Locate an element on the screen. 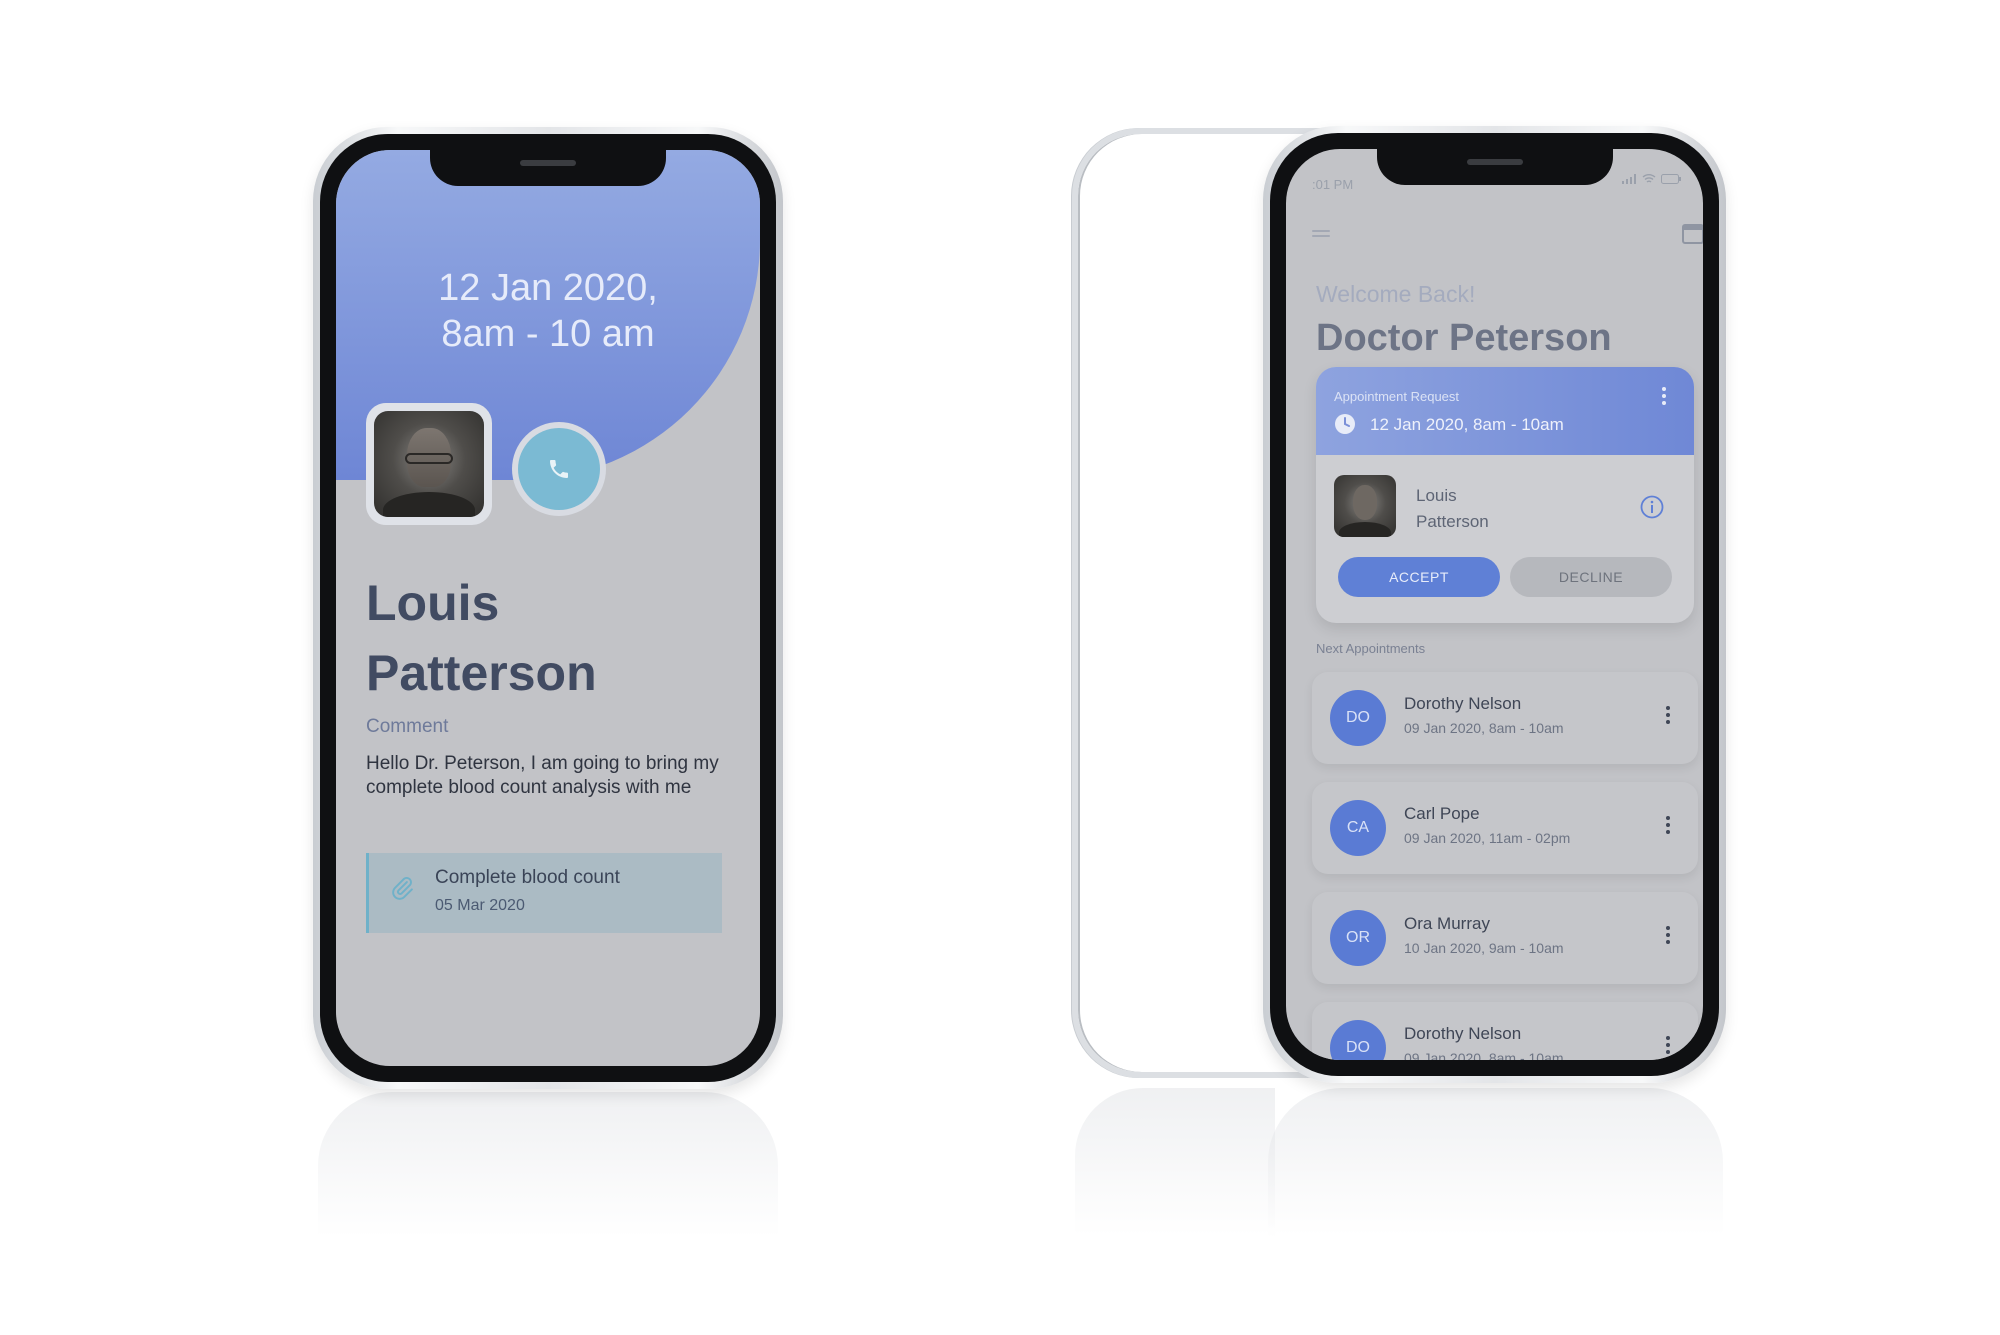 The height and width of the screenshot is (1335, 2000). signal-icon is located at coordinates (1629, 179).